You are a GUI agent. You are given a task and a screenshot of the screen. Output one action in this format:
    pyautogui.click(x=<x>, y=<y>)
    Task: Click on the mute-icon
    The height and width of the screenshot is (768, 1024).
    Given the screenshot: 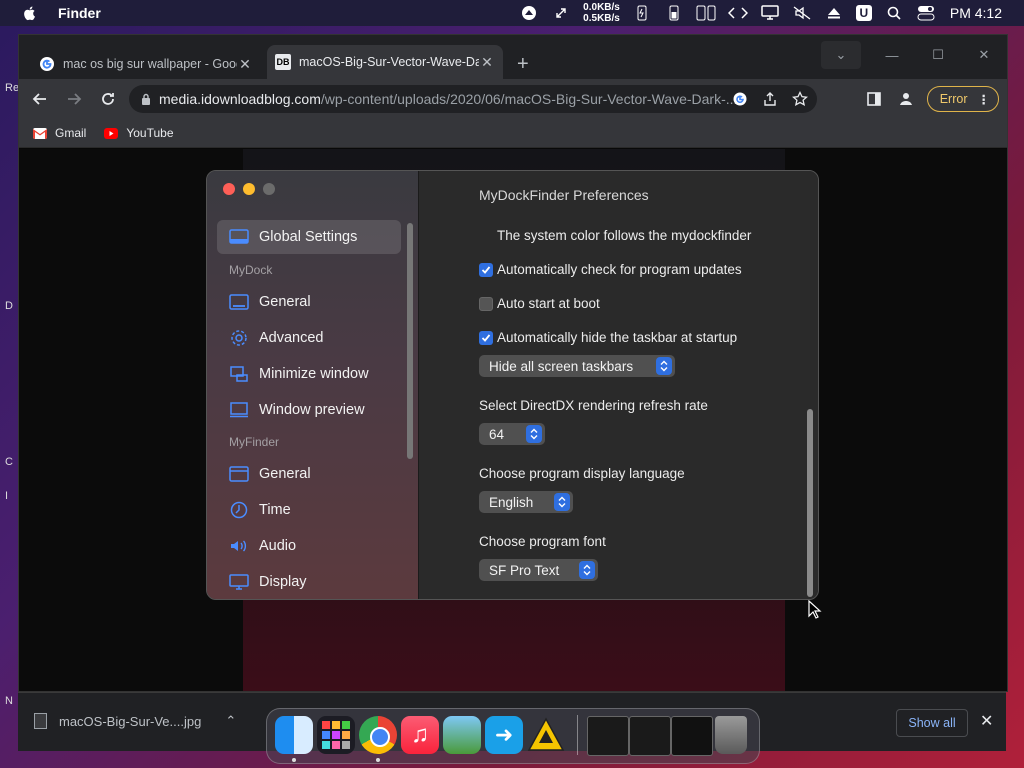 What is the action you would take?
    pyautogui.click(x=802, y=13)
    